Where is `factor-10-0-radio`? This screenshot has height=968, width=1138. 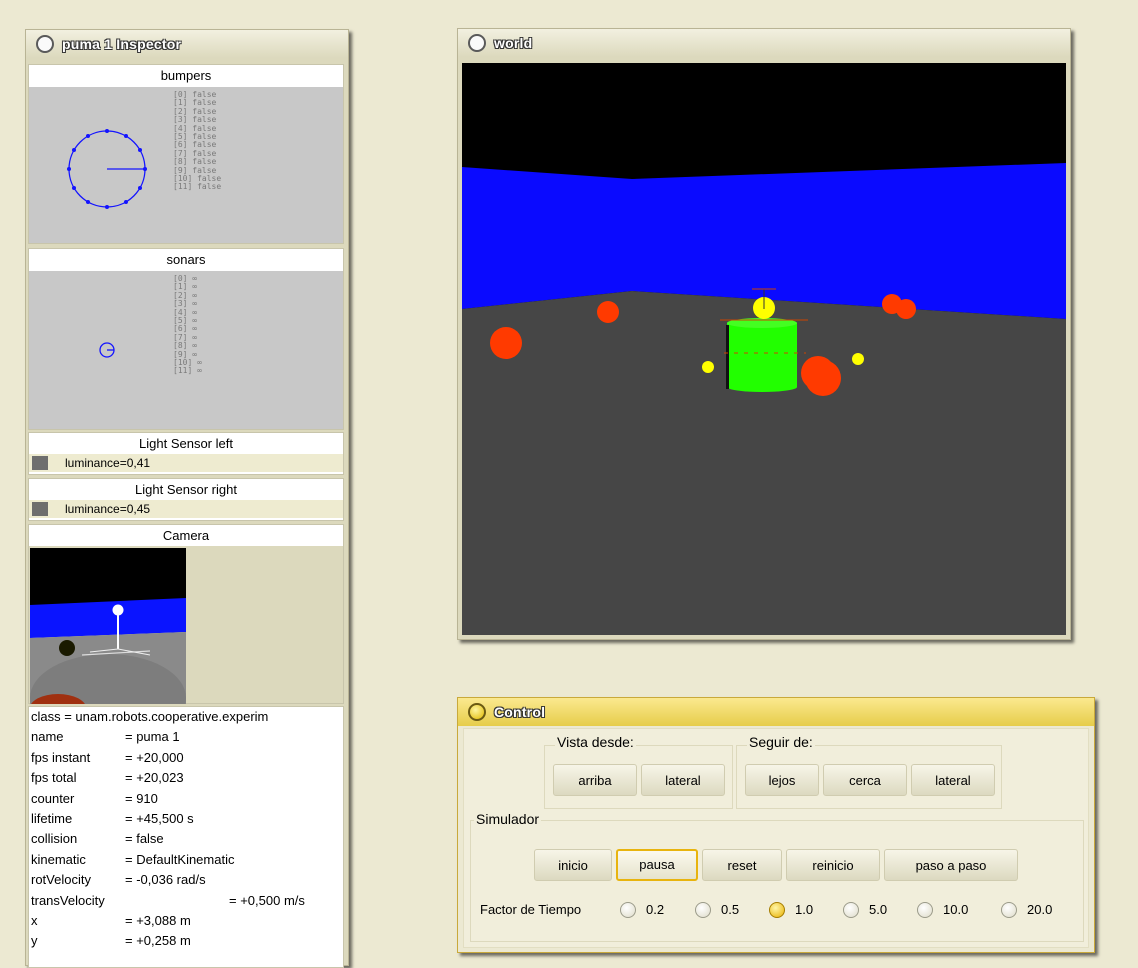
factor-10-0-radio is located at coordinates (925, 910).